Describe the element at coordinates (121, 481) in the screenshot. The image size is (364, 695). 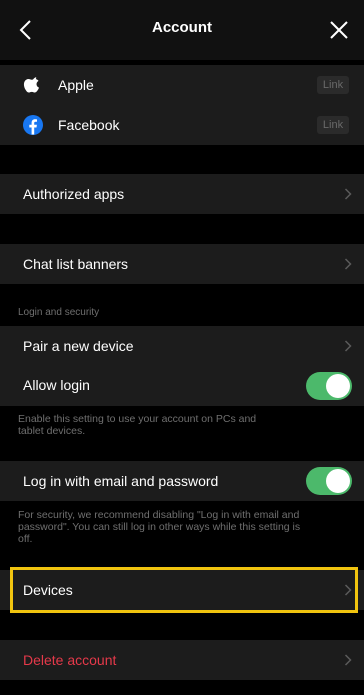
I see `email-login-label: Log in with email and password` at that location.